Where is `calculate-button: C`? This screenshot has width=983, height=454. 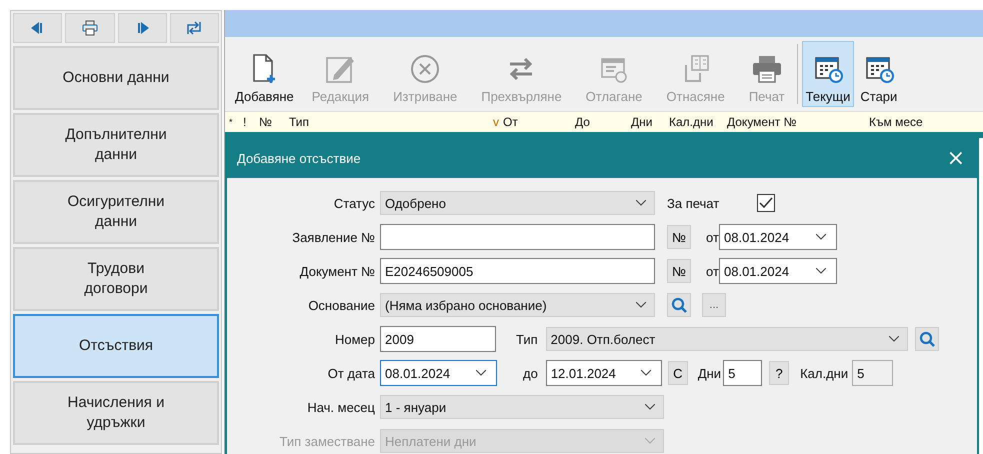 calculate-button: C is located at coordinates (678, 373).